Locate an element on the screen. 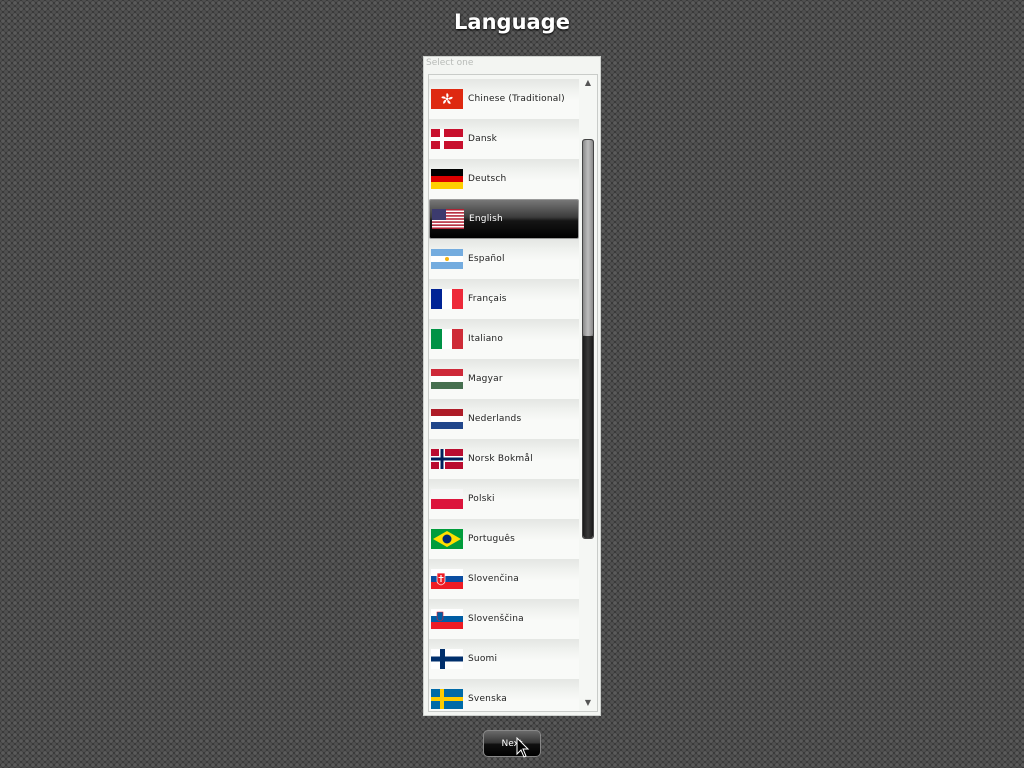 This screenshot has height=768, width=1024. language-item-hungary: Magyar is located at coordinates (504, 379).